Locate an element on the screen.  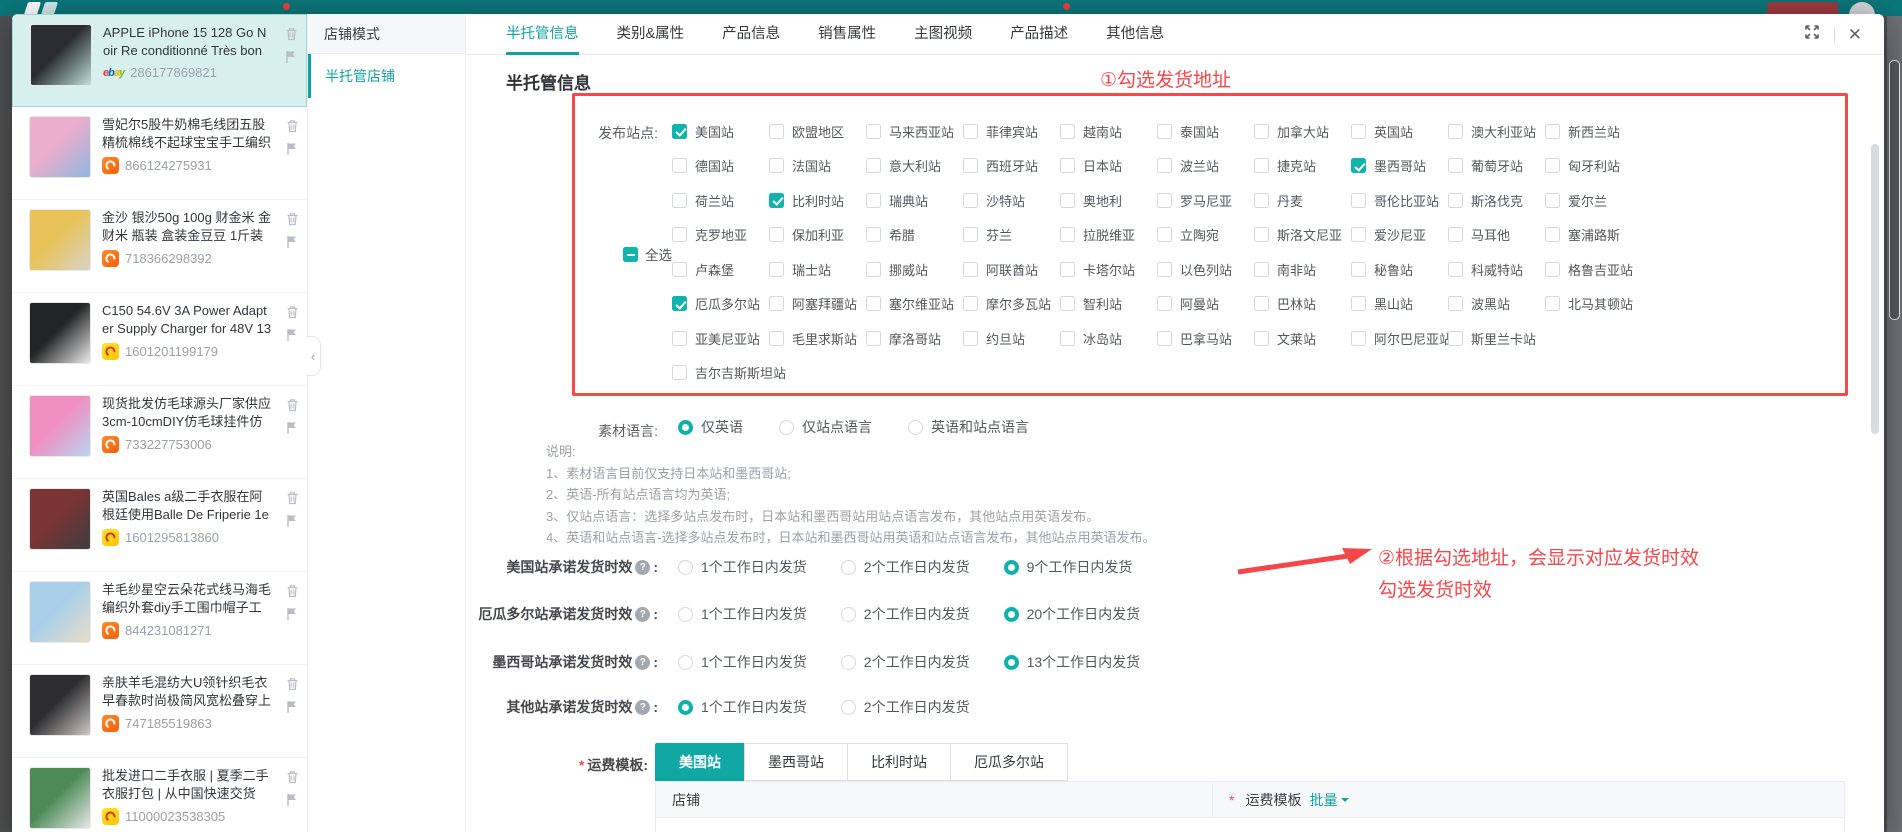
product-card: 亲肤羊毛混纺大U领针织毛衣早春款时尚极简风宽松叠穿上衣女 747185519863 is located at coordinates (159, 711).